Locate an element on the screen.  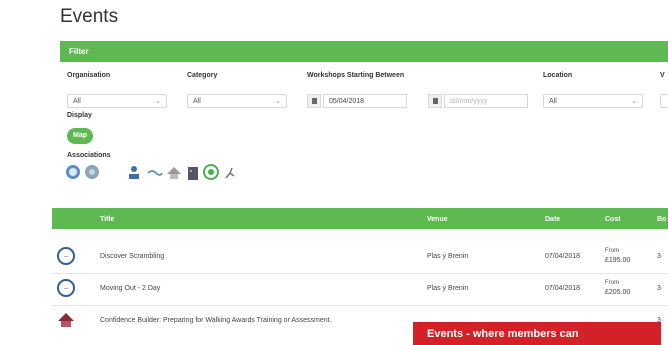
column-extra: Bo is located at coordinates (661, 219).